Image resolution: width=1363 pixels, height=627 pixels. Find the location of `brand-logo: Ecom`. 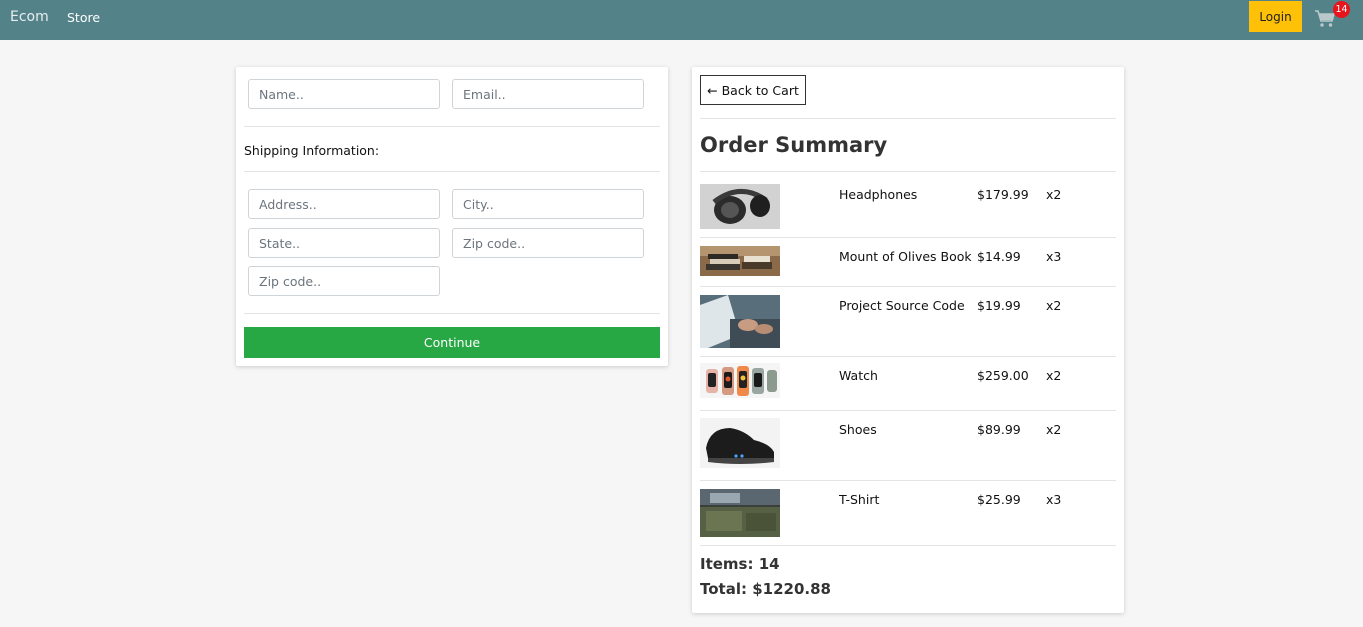

brand-logo: Ecom is located at coordinates (29, 17).